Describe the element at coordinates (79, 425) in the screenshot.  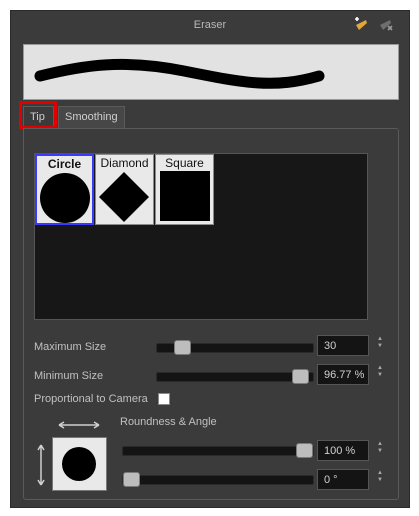
I see `horizontal-arrow-icon` at that location.